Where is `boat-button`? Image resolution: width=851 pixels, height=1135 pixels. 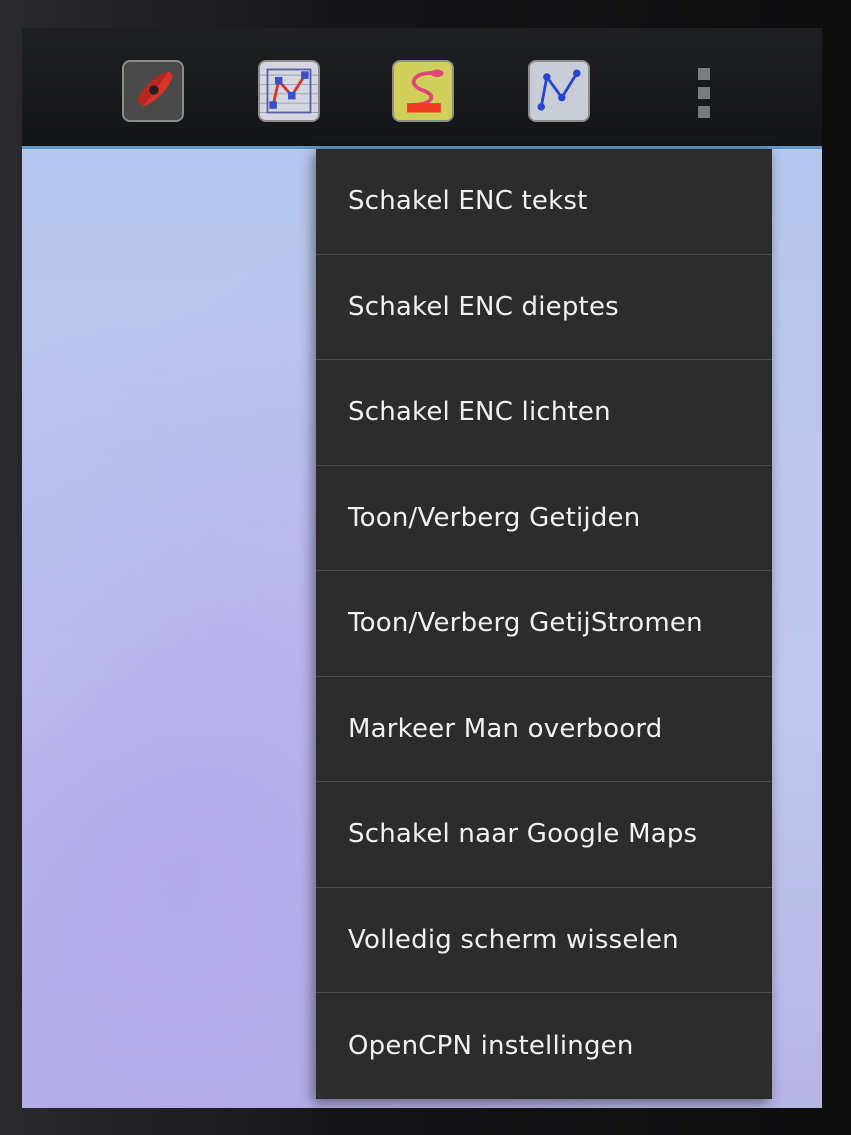
boat-button is located at coordinates (153, 91).